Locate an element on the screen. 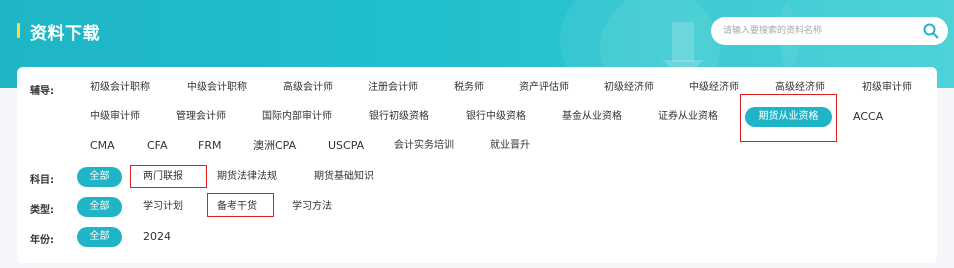 The width and height of the screenshot is (954, 268). filter-item-jijin-congye: 基金从业资格 is located at coordinates (592, 117).